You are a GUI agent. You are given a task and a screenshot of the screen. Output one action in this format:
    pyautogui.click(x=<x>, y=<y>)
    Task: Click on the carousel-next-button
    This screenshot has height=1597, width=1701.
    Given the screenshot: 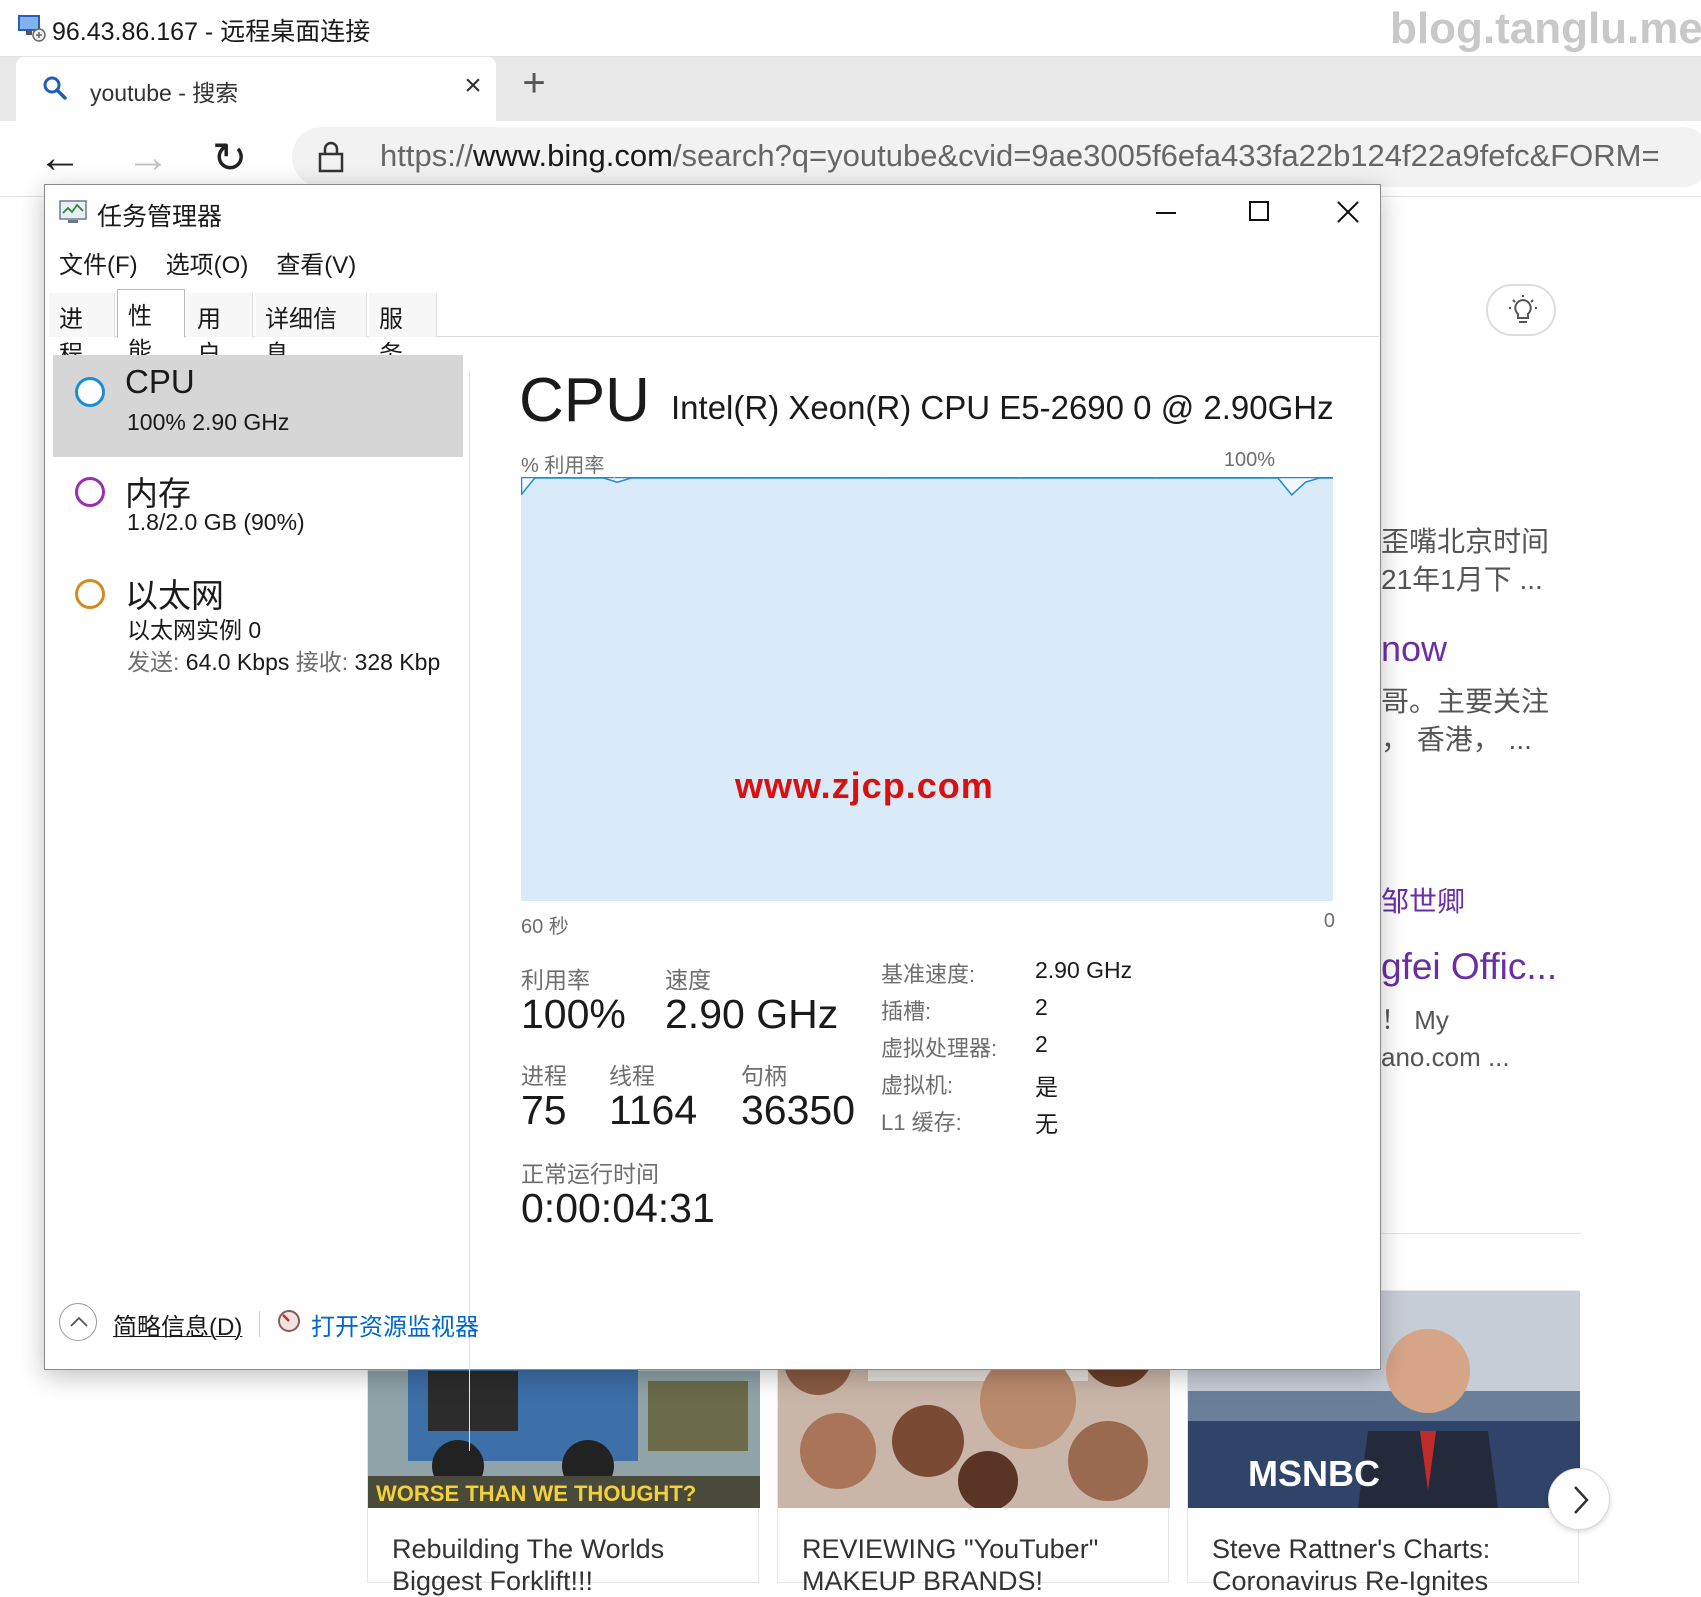 What is the action you would take?
    pyautogui.click(x=1579, y=1499)
    